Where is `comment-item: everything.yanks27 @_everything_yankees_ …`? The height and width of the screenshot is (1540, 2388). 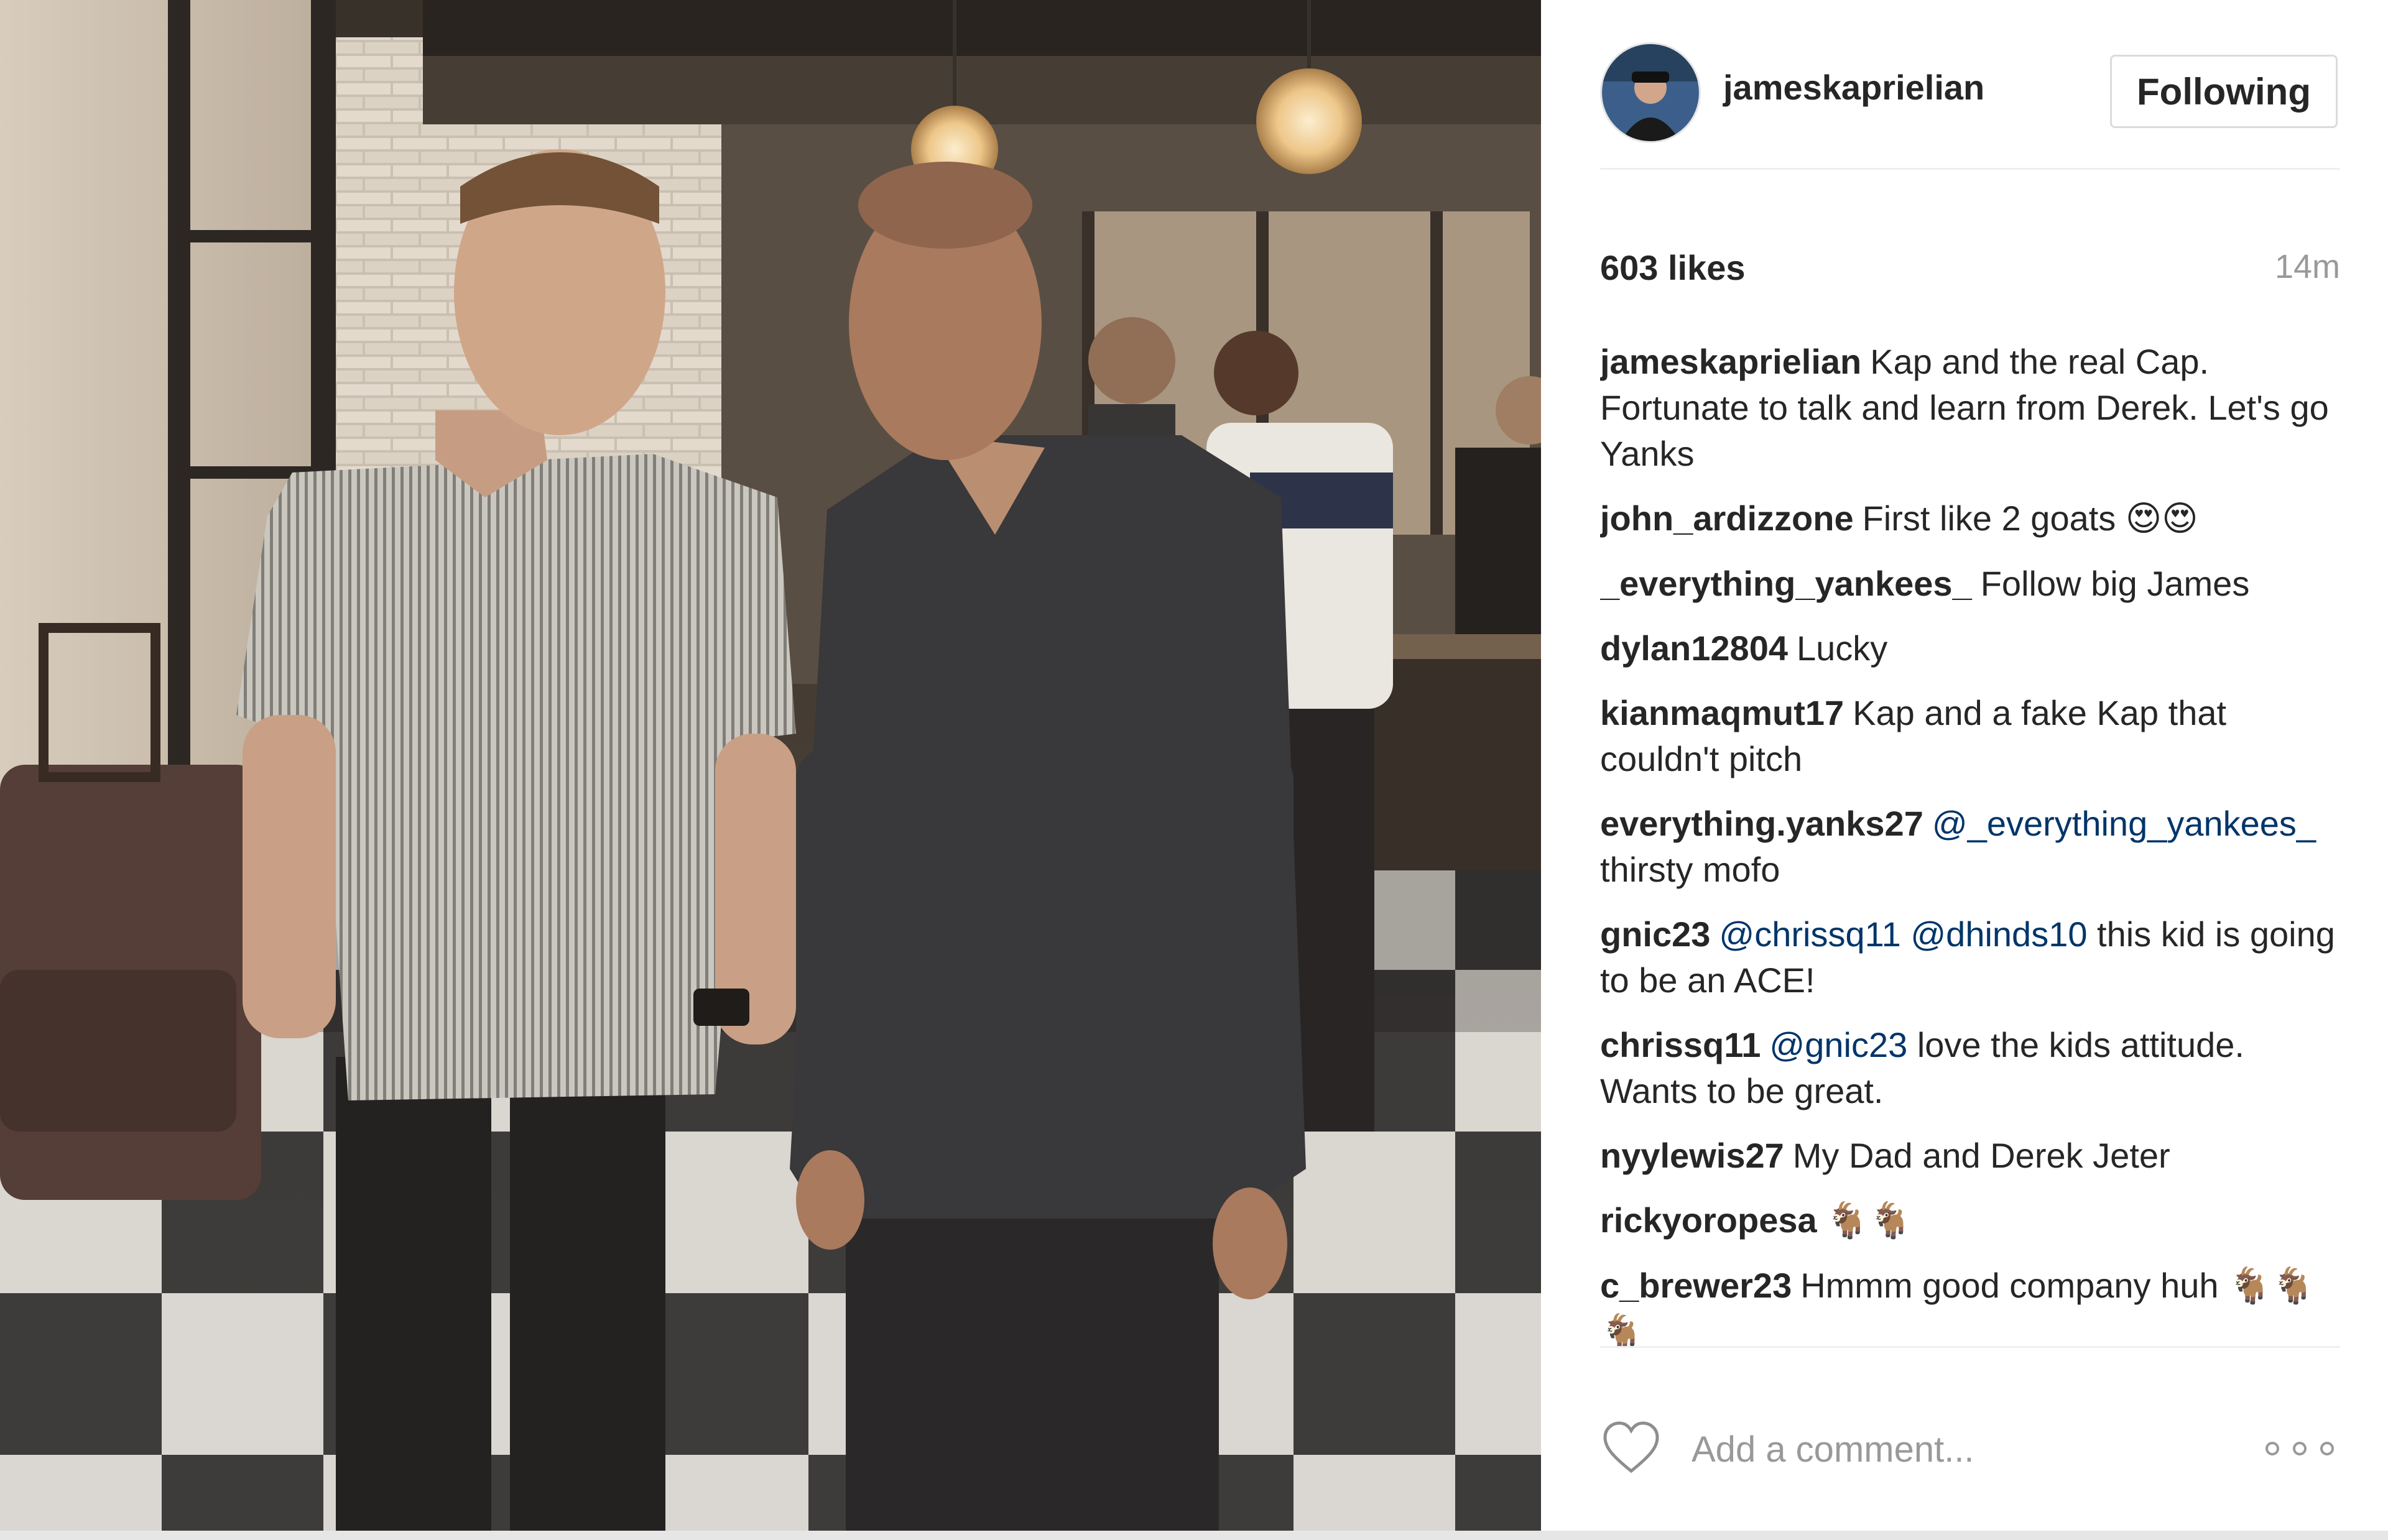
comment-item: everything.yanks27 @_everything_yankees_ … is located at coordinates (1970, 847).